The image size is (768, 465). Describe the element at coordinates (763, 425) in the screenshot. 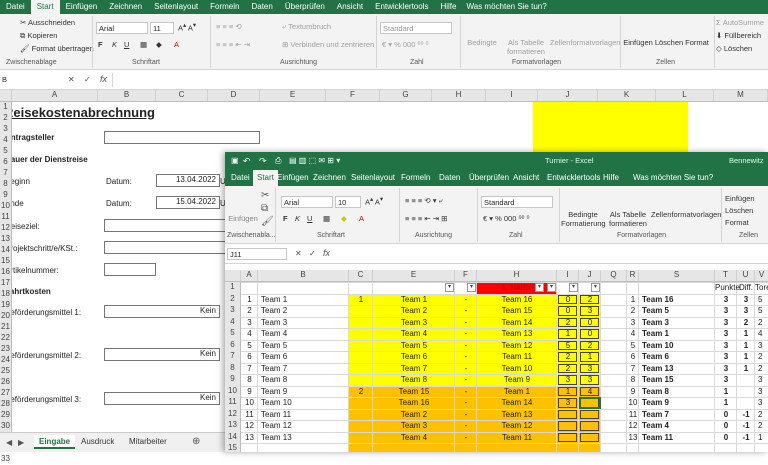

I see `cell-V-13: 2` at that location.